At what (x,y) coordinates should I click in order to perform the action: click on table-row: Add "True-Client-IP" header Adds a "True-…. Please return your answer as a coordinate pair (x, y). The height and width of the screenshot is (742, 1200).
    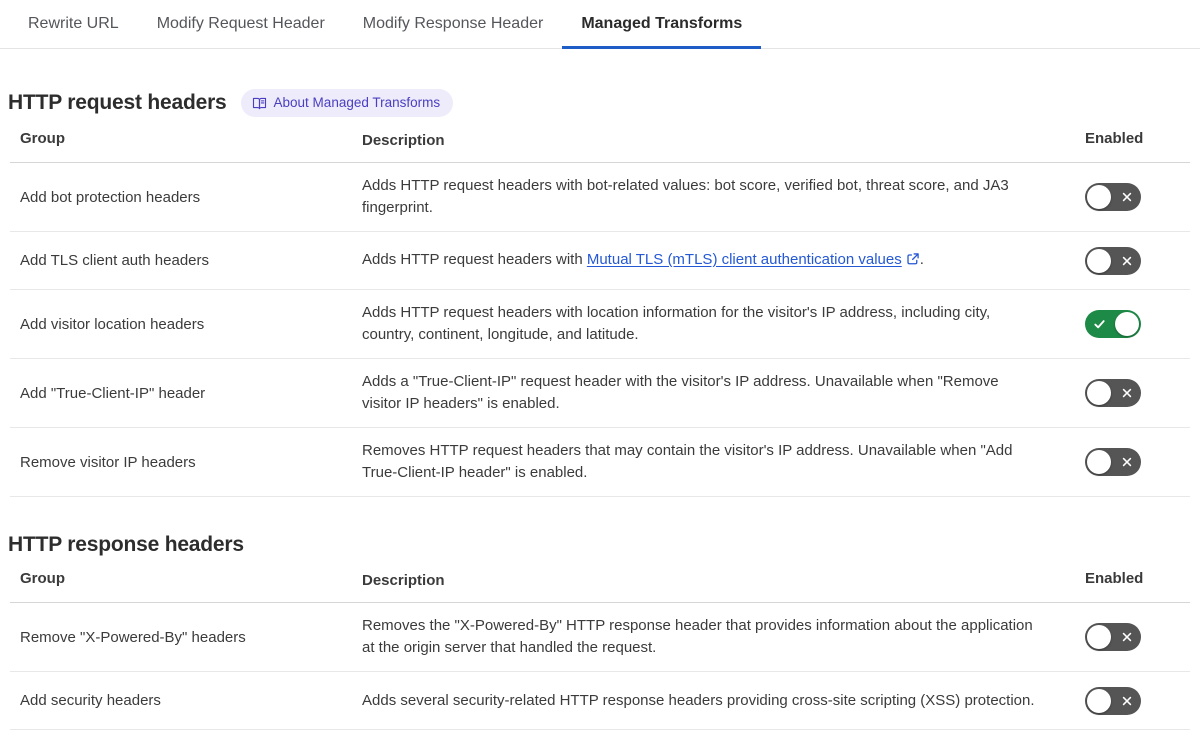
    Looking at the image, I should click on (600, 394).